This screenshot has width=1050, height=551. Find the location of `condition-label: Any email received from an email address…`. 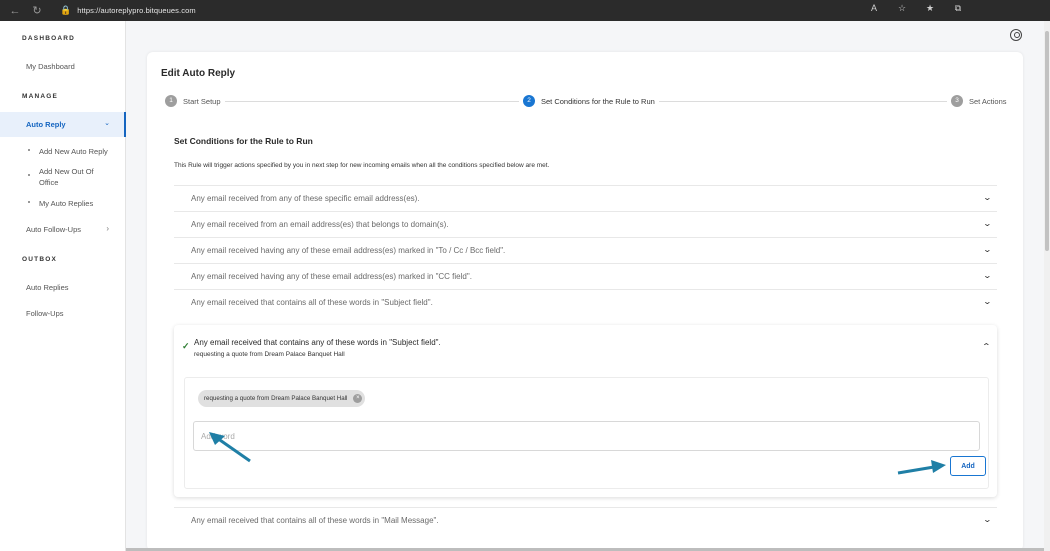

condition-label: Any email received from an email address… is located at coordinates (320, 224).